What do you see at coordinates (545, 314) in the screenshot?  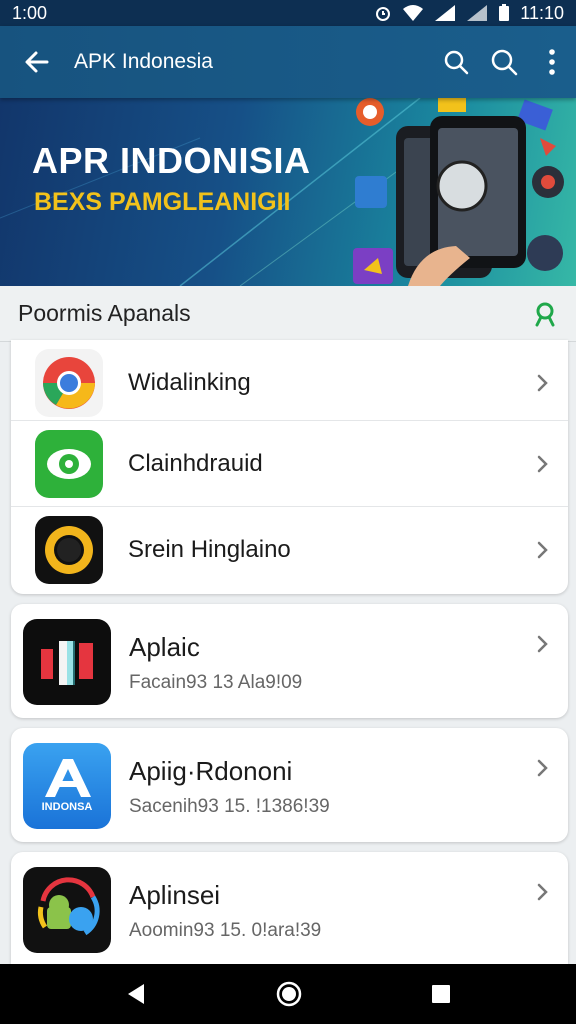 I see `person-search-icon` at bounding box center [545, 314].